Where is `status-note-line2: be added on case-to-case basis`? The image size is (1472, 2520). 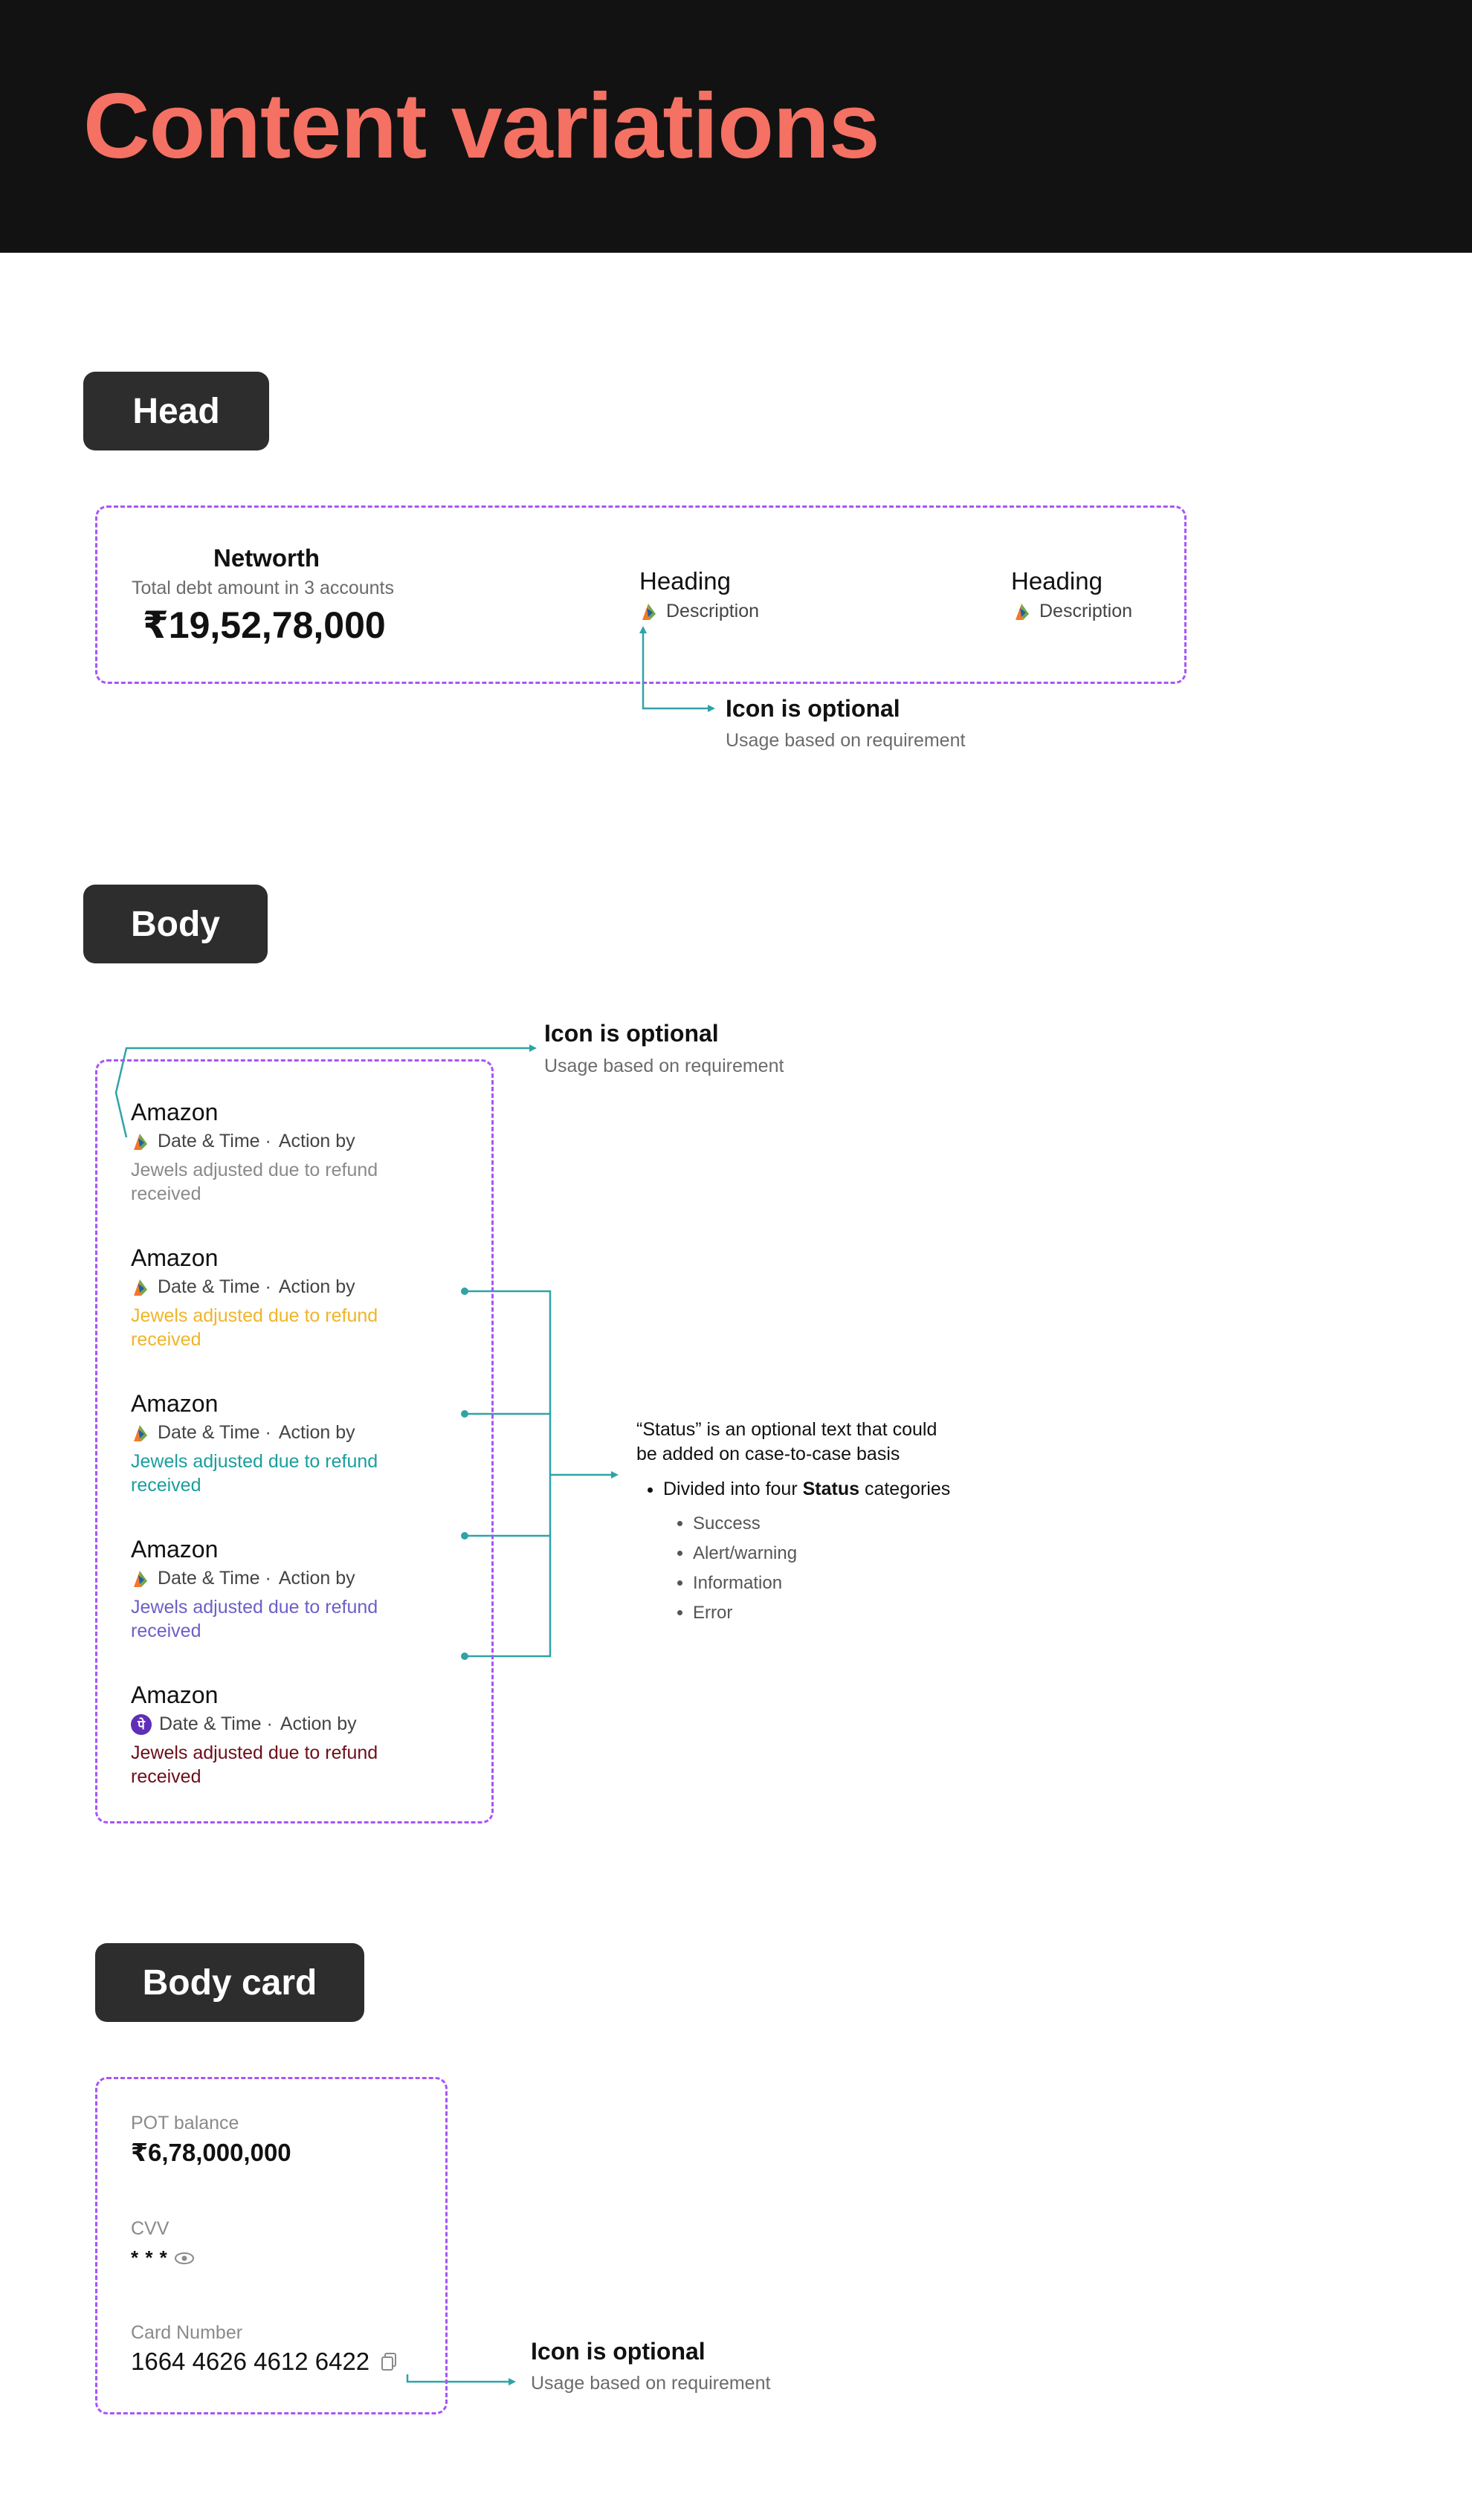 status-note-line2: be added on case-to-case basis is located at coordinates (768, 1454).